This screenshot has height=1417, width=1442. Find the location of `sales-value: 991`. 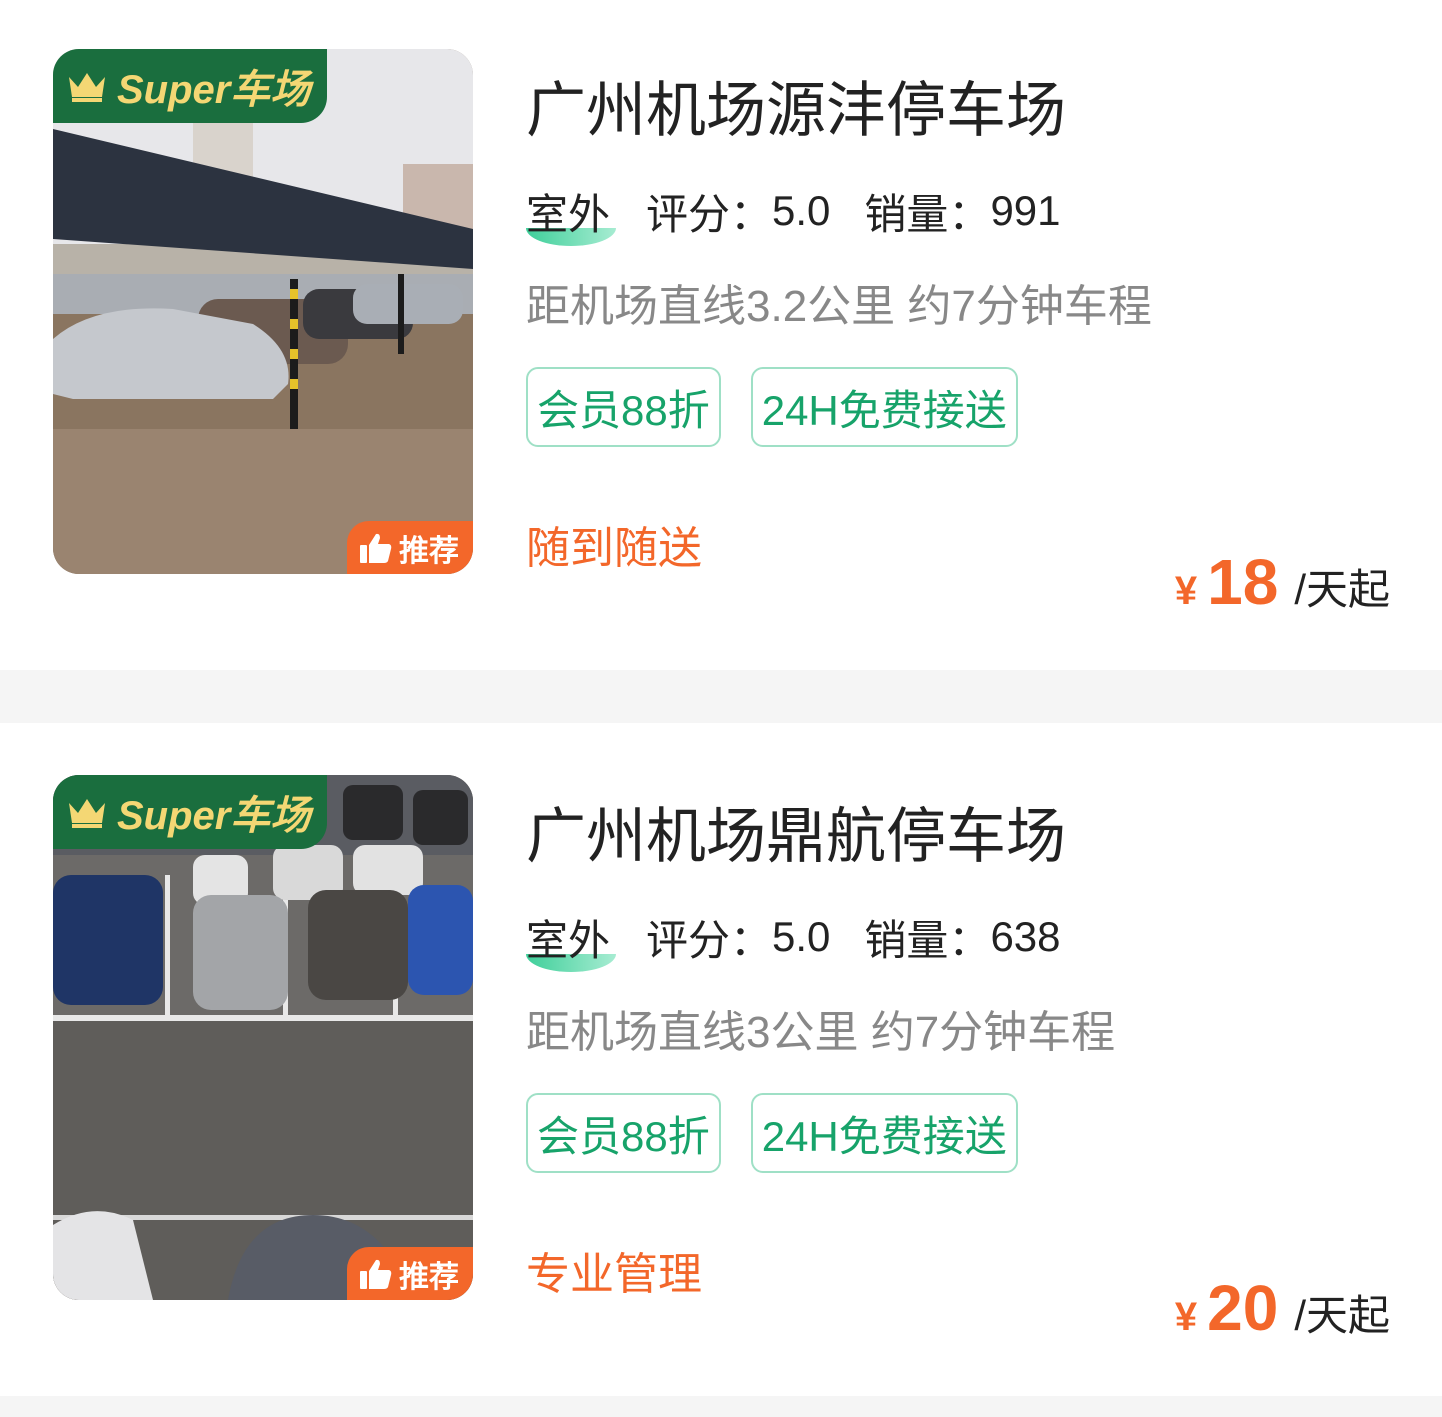

sales-value: 991 is located at coordinates (1025, 210).